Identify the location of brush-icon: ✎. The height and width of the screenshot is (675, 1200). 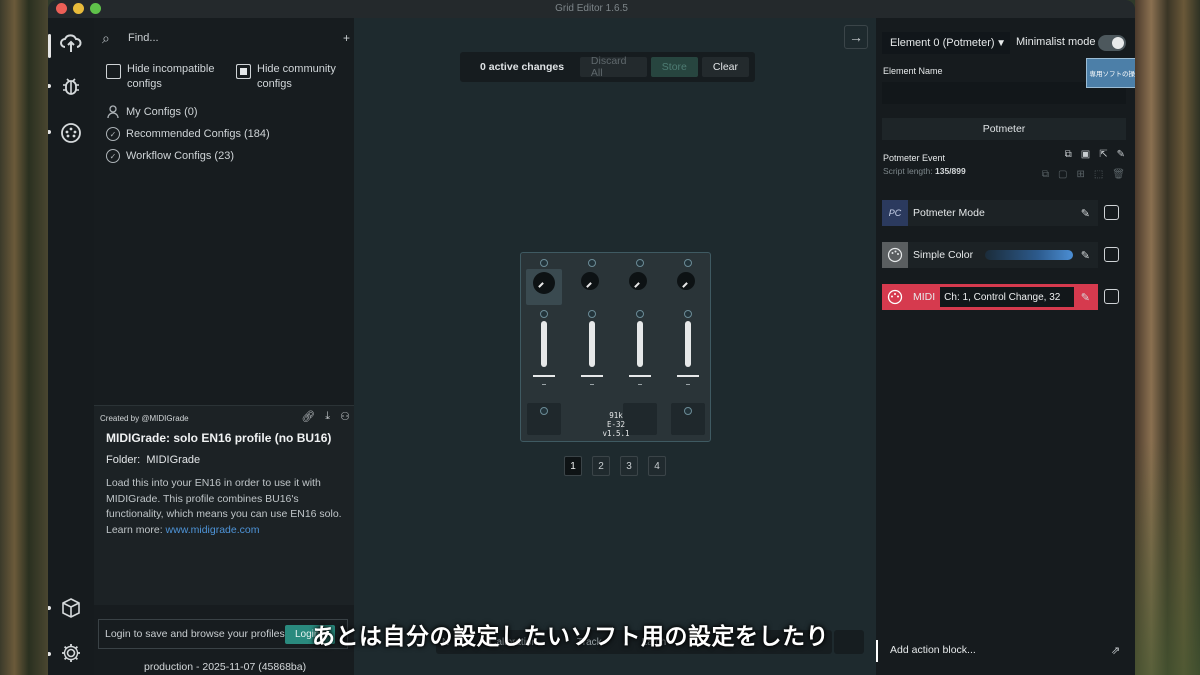
(1121, 154).